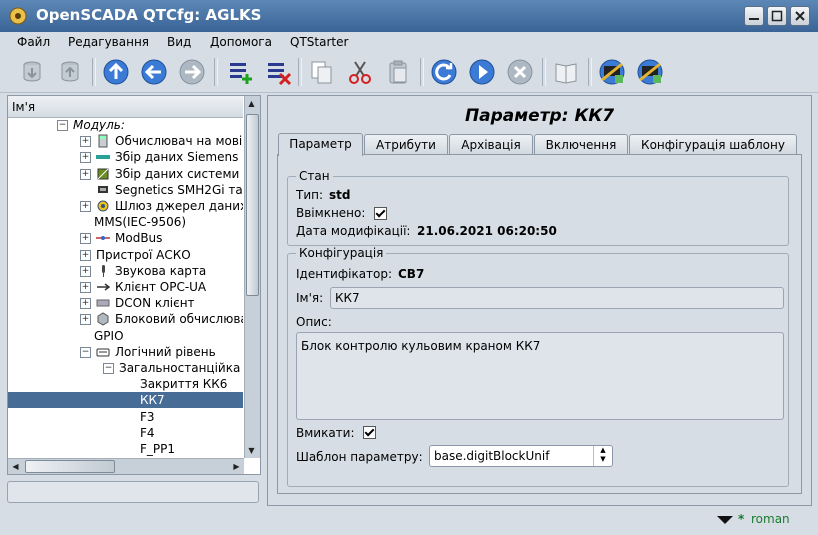 The width and height of the screenshot is (818, 535). Describe the element at coordinates (125, 107) in the screenshot. I see `tree-header: Ім'я` at that location.